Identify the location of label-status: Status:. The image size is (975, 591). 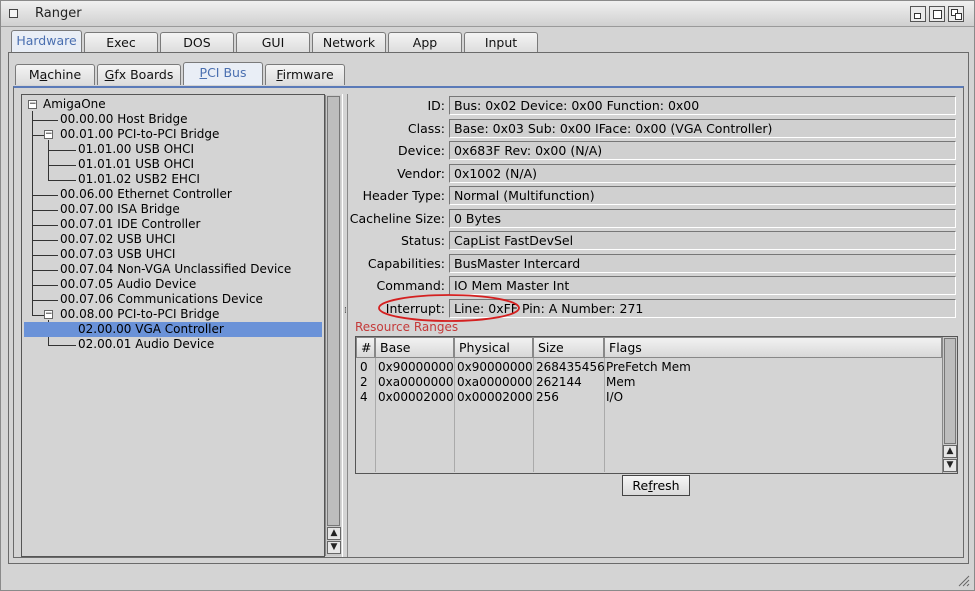
(422, 240).